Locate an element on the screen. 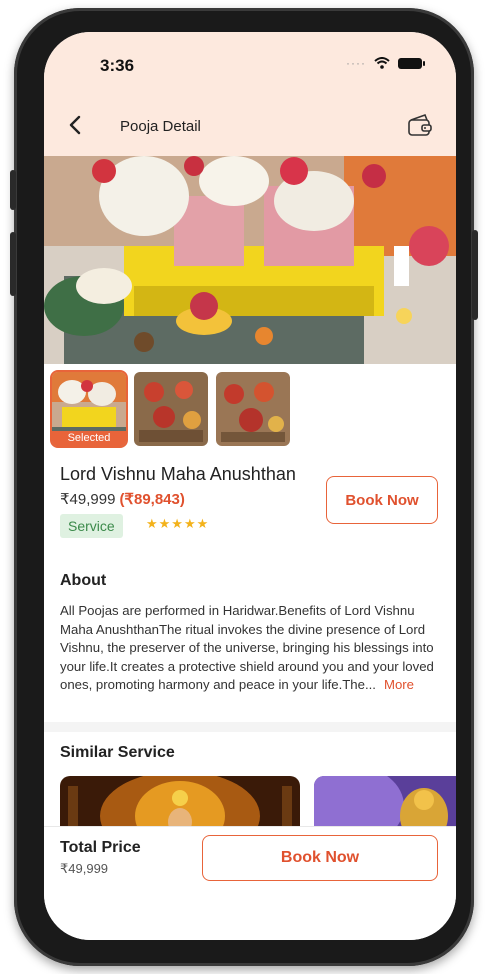  more-link: More is located at coordinates (399, 684).